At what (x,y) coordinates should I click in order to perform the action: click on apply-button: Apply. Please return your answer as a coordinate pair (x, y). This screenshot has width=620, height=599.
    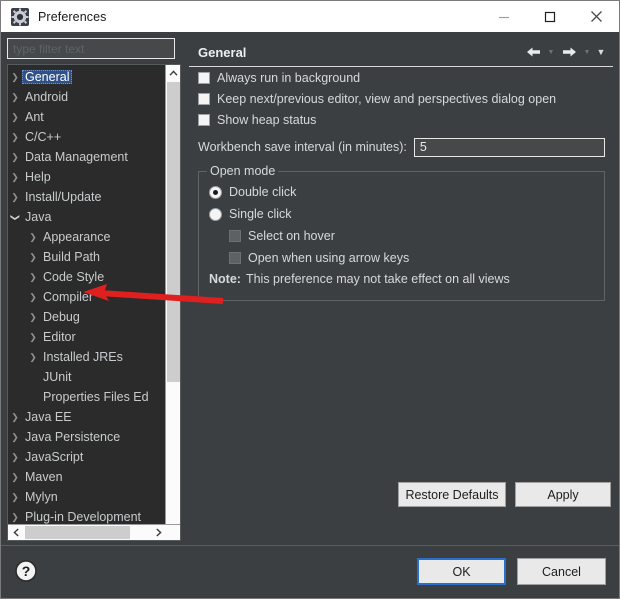
    Looking at the image, I should click on (563, 494).